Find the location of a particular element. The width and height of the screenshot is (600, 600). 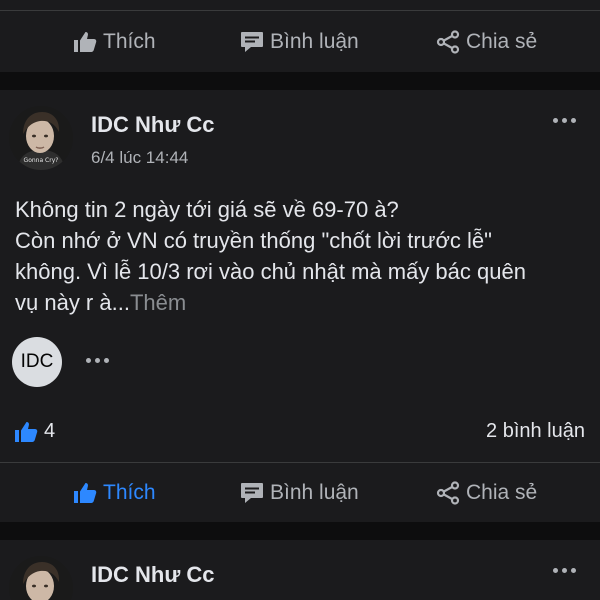

like-count: 4 is located at coordinates (34, 431).